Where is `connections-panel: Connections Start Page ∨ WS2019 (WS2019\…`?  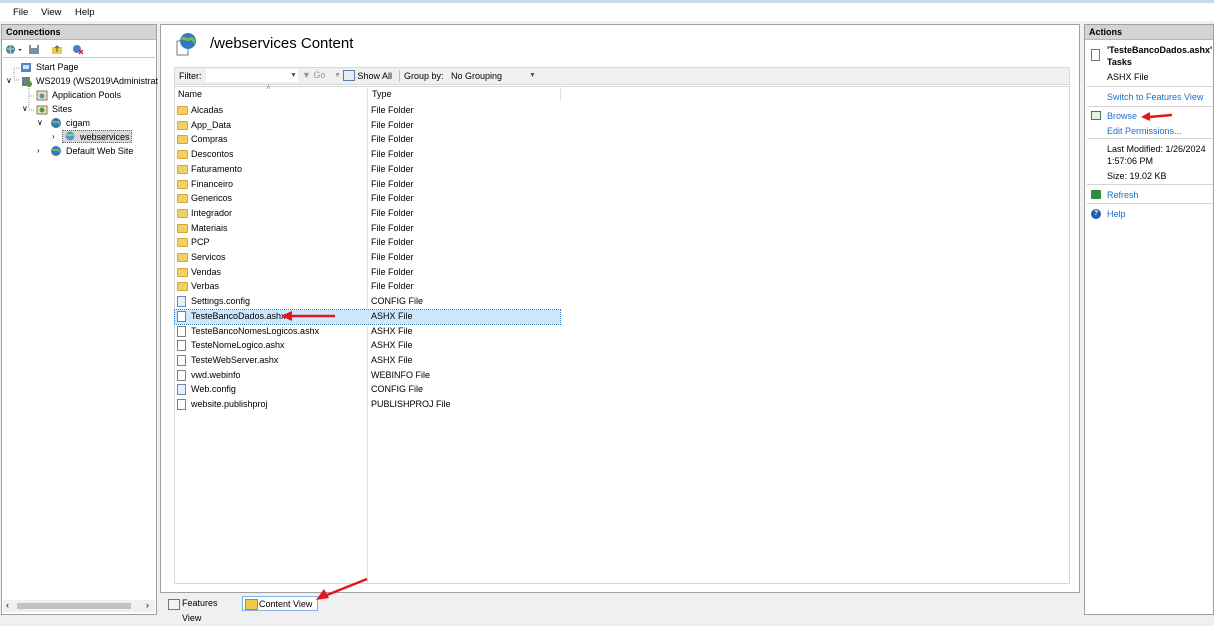 connections-panel: Connections Start Page ∨ WS2019 (WS2019\… is located at coordinates (79, 319).